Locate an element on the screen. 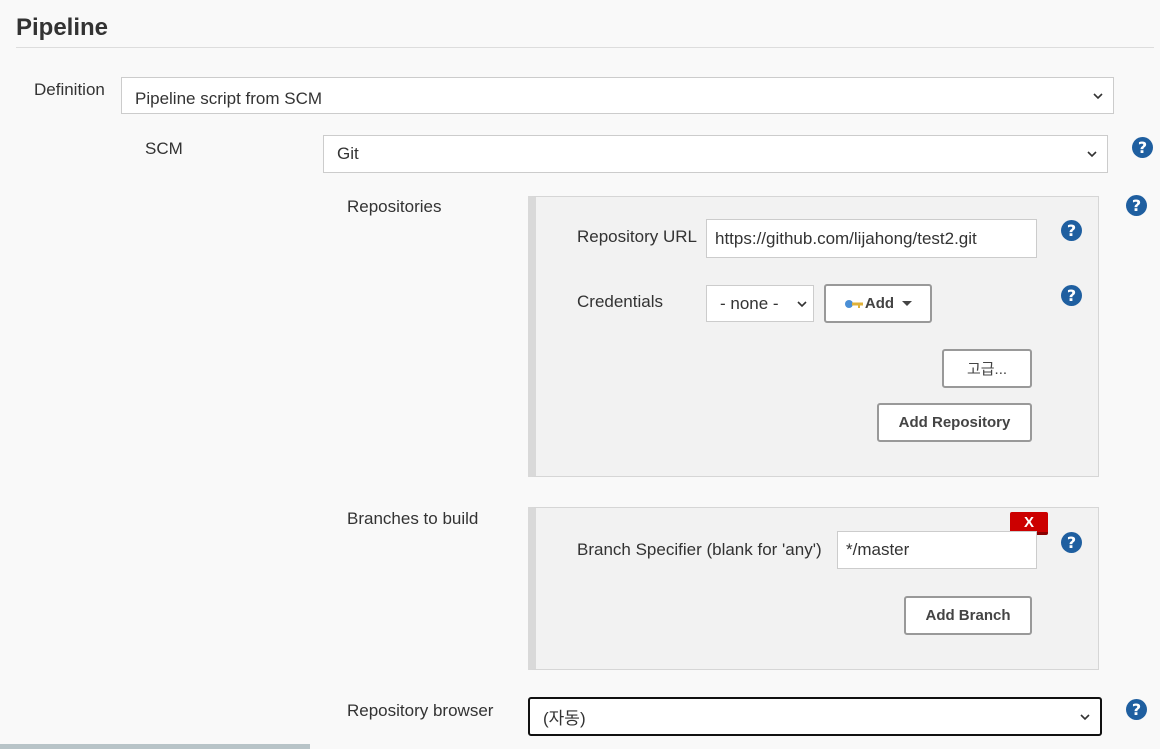  repositories-help-icon: ? is located at coordinates (1136, 205).